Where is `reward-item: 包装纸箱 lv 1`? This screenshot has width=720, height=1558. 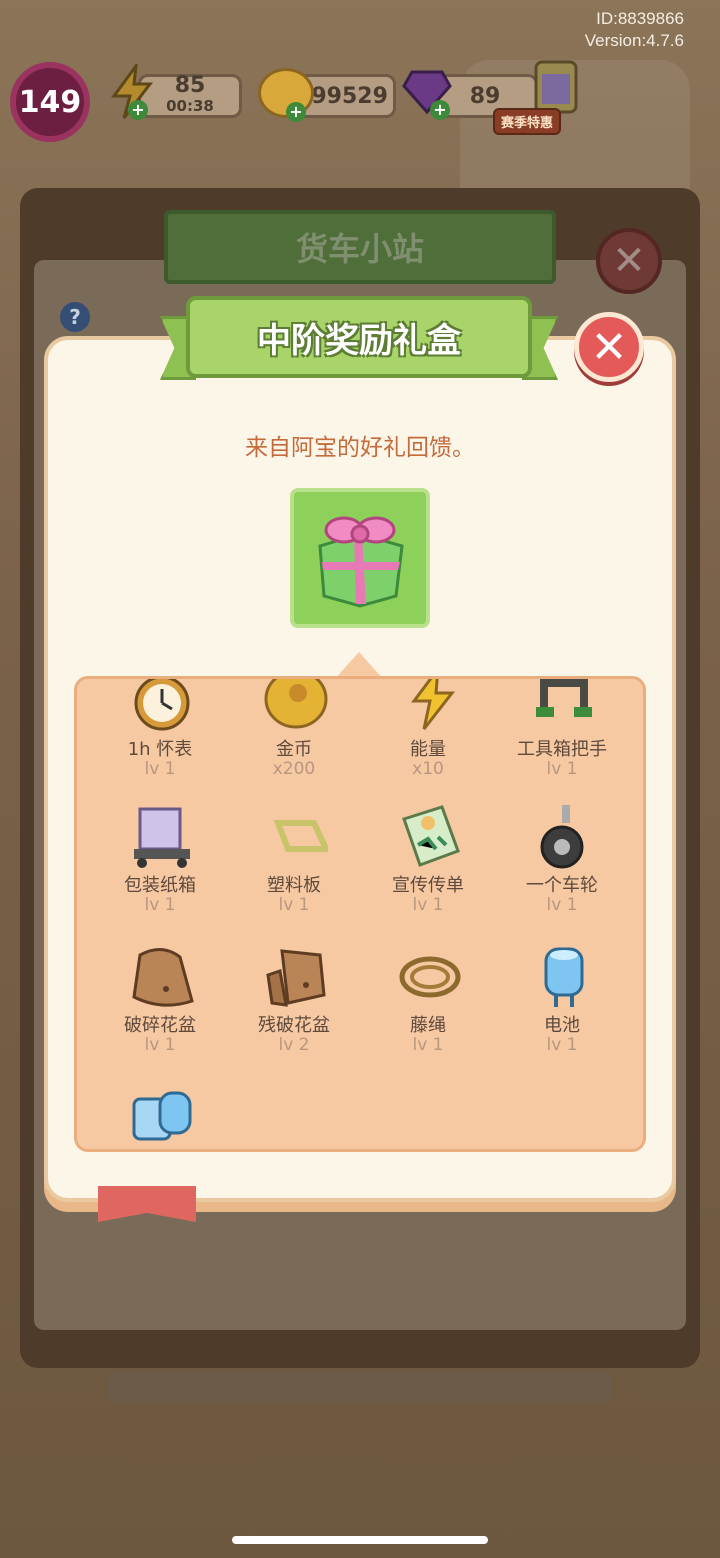
reward-item: 包装纸箱 lv 1 is located at coordinates (160, 870).